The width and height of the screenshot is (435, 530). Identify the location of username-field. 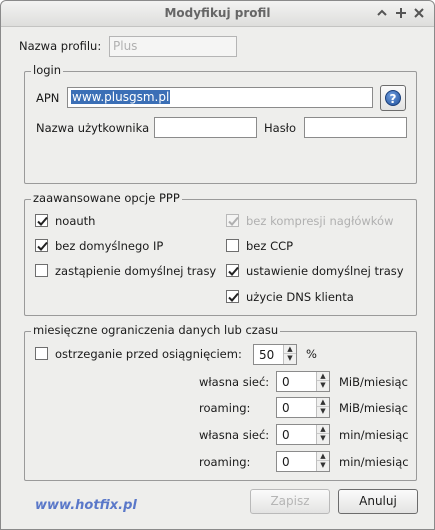
(205, 127).